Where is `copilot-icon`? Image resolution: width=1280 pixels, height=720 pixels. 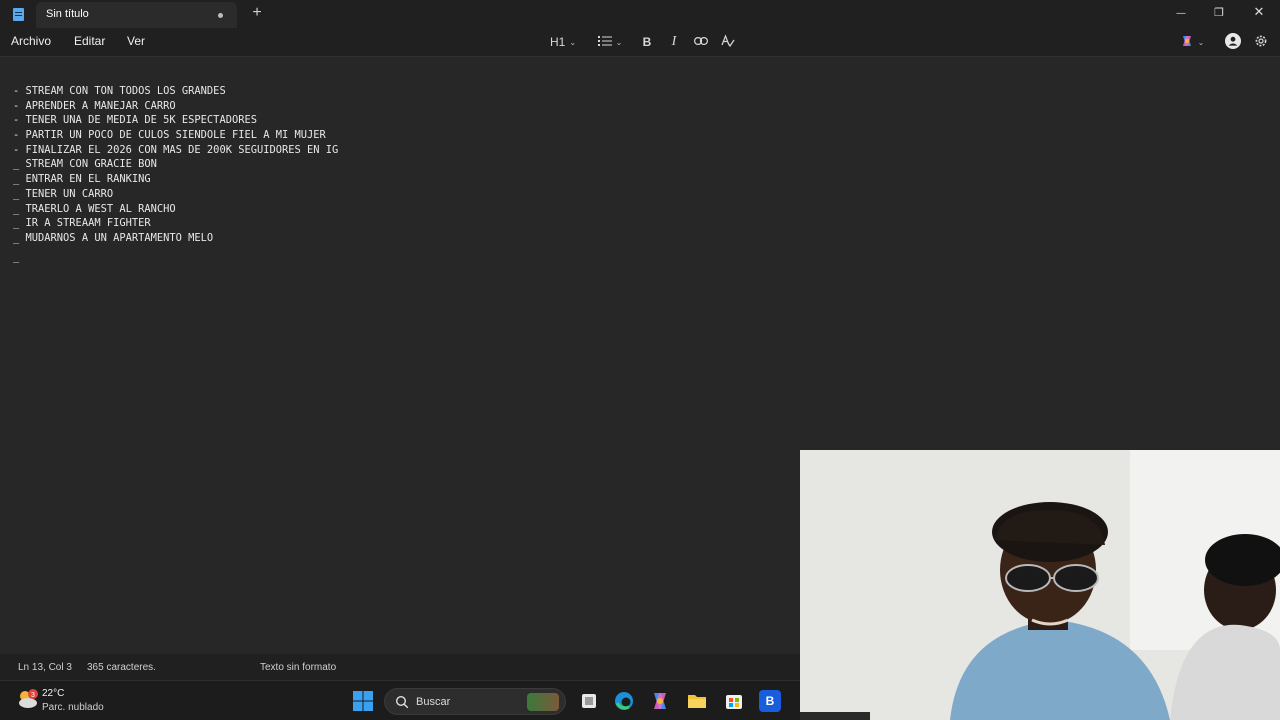 copilot-icon is located at coordinates (1186, 41).